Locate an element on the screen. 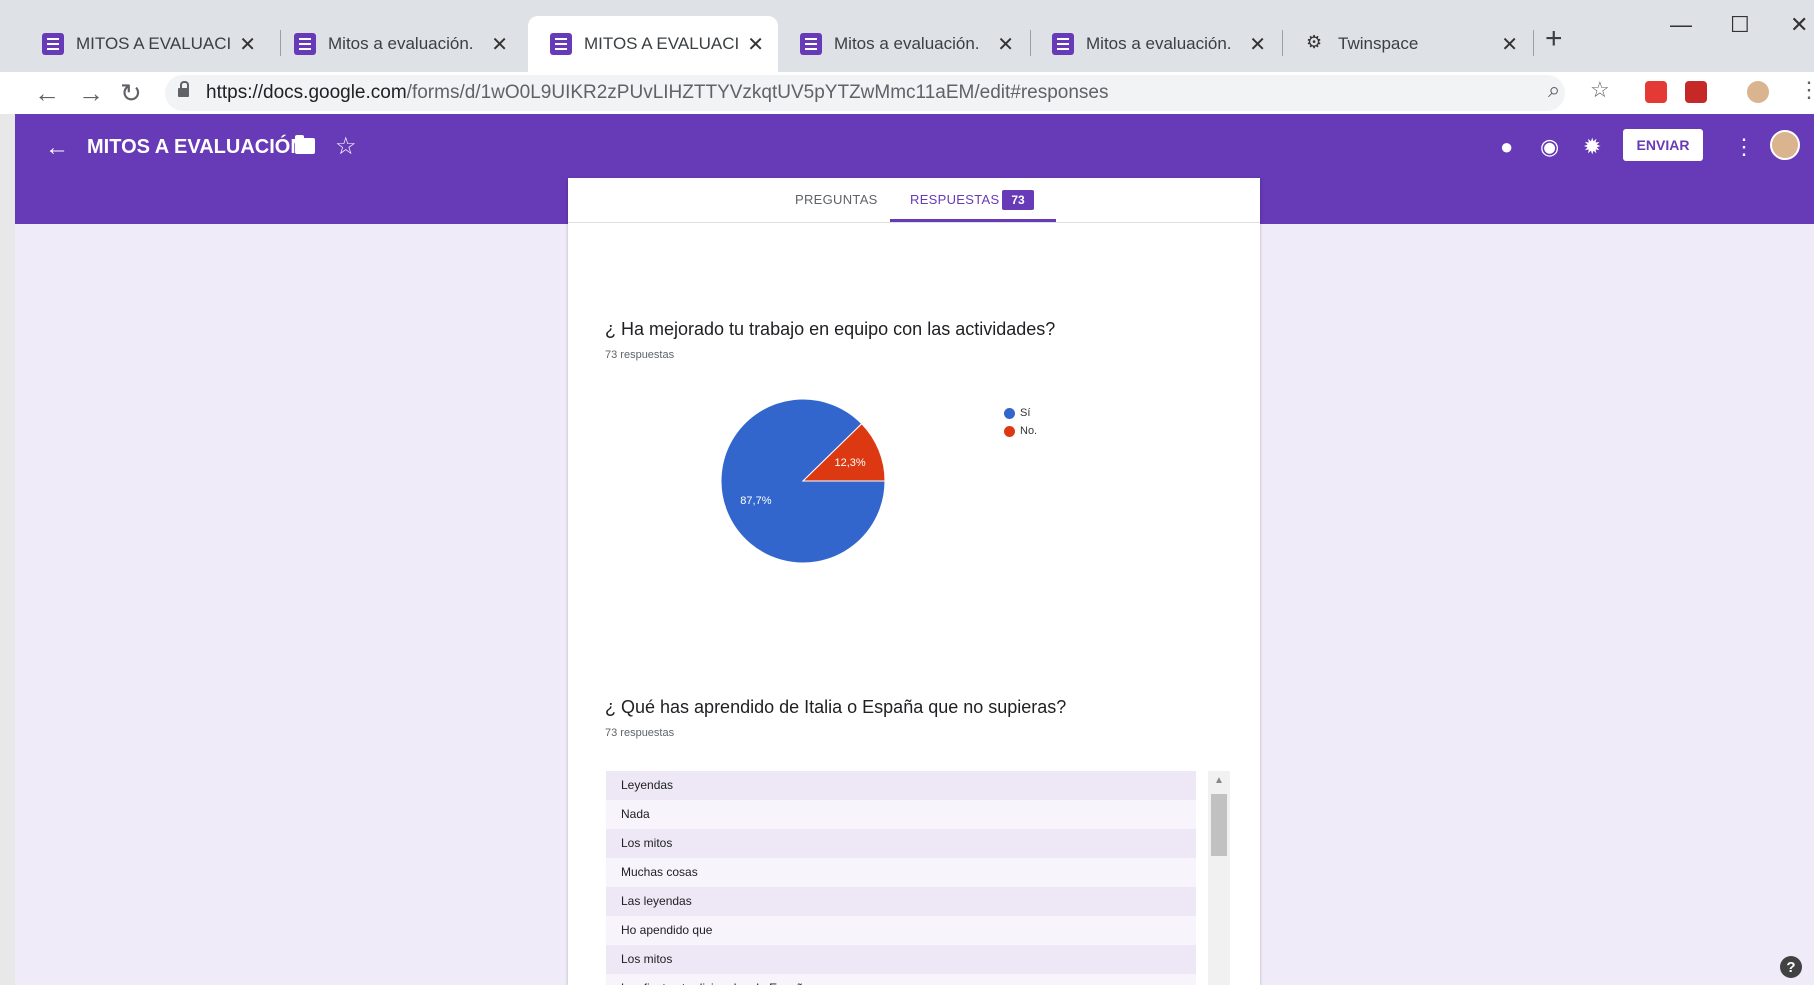  chrome-menu-icon: ⋮ is located at coordinates (1806, 90).